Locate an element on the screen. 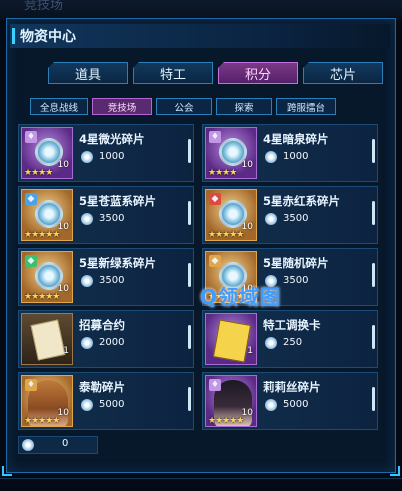 The height and width of the screenshot is (491, 402). tab-items: 道具 is located at coordinates (88, 73).